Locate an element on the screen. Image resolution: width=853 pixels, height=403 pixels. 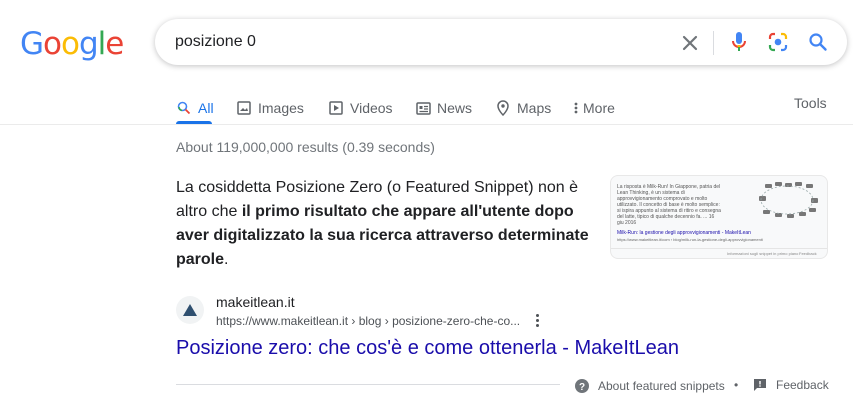
site-favicon is located at coordinates (190, 310).